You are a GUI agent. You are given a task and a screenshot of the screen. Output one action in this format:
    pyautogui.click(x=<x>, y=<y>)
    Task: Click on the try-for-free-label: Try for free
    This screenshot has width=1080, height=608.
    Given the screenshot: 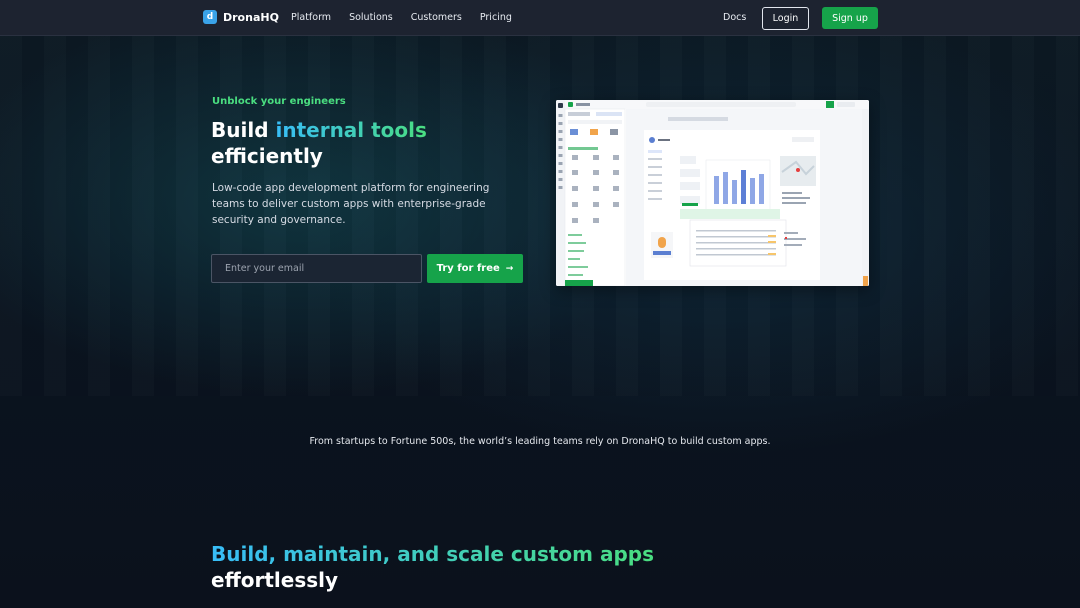 What is the action you would take?
    pyautogui.click(x=468, y=268)
    